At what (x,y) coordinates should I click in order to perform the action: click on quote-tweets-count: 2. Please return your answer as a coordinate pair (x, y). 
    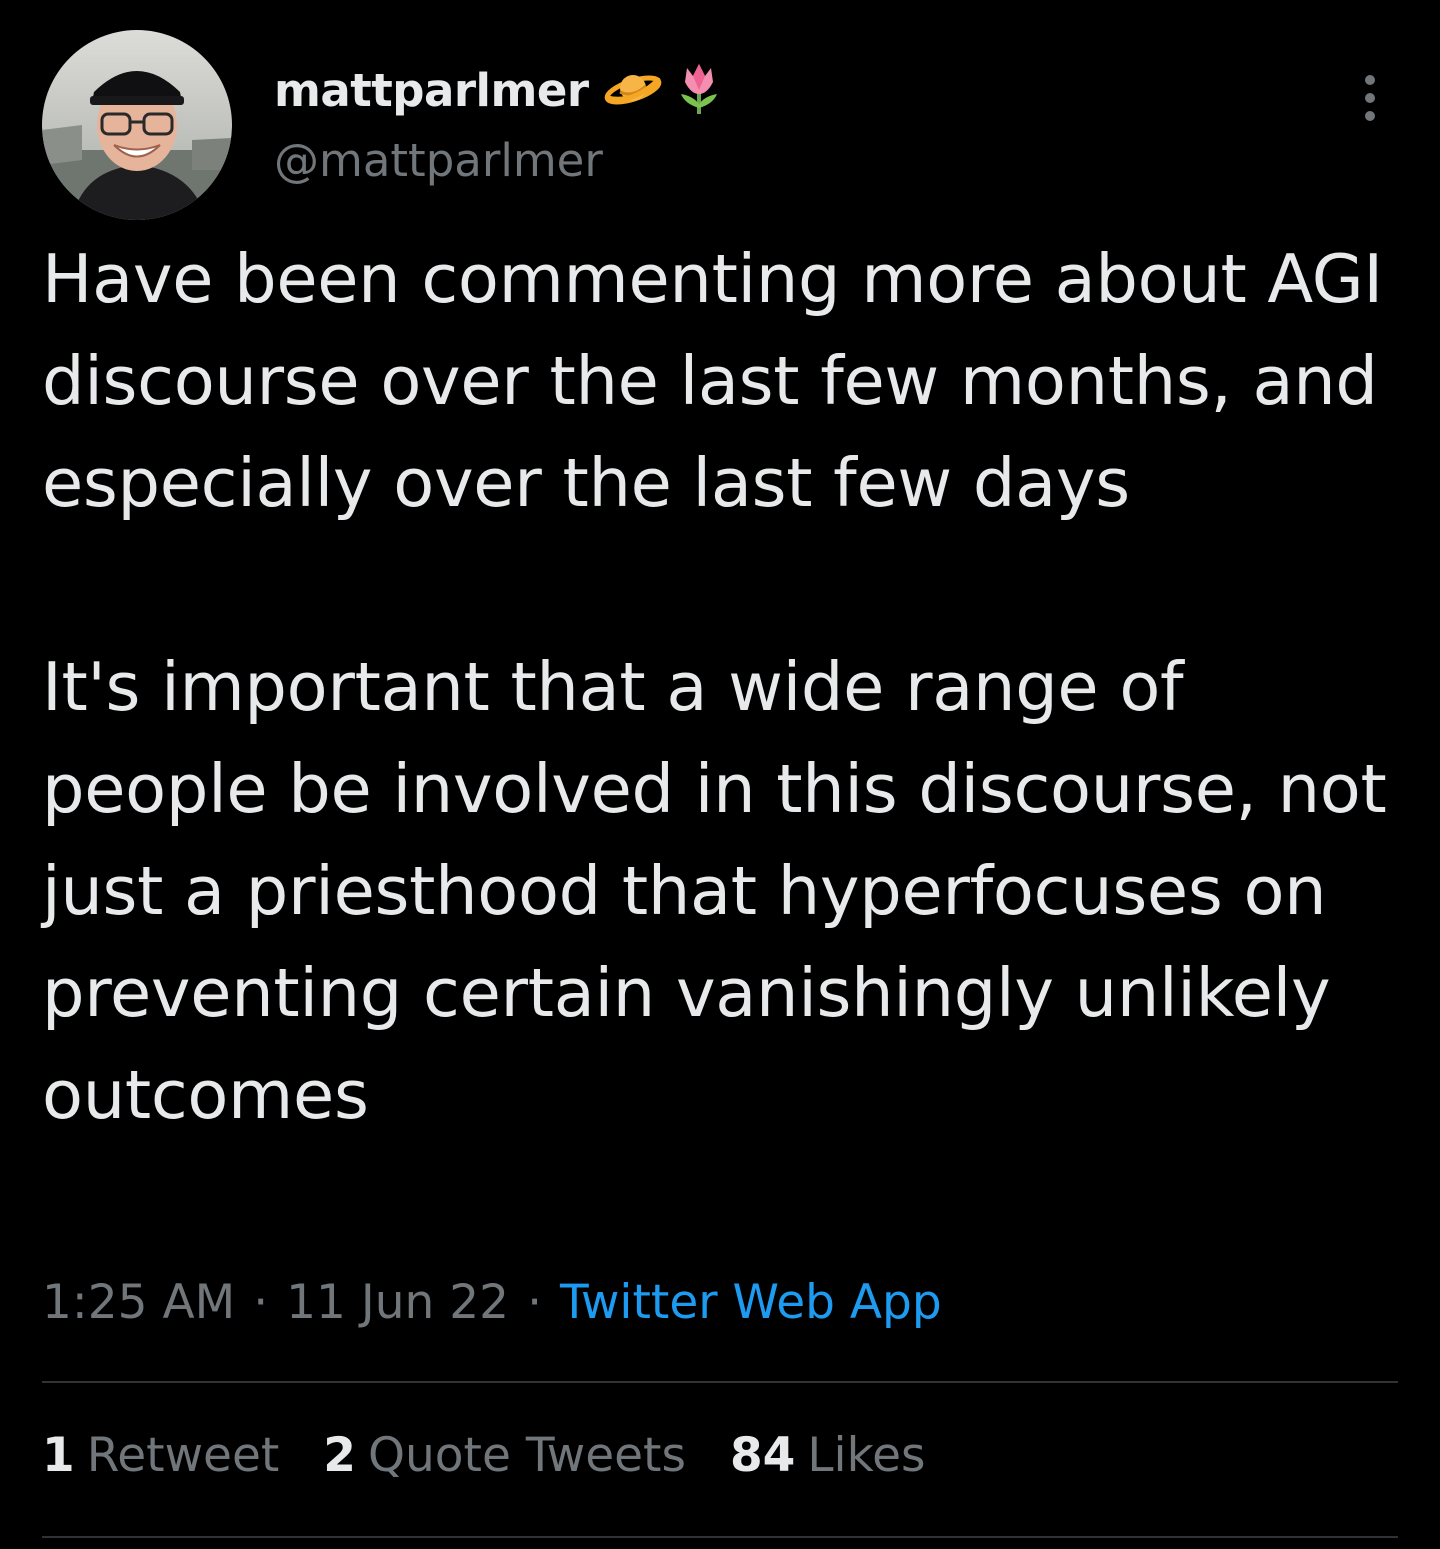
    Looking at the image, I should click on (339, 1455).